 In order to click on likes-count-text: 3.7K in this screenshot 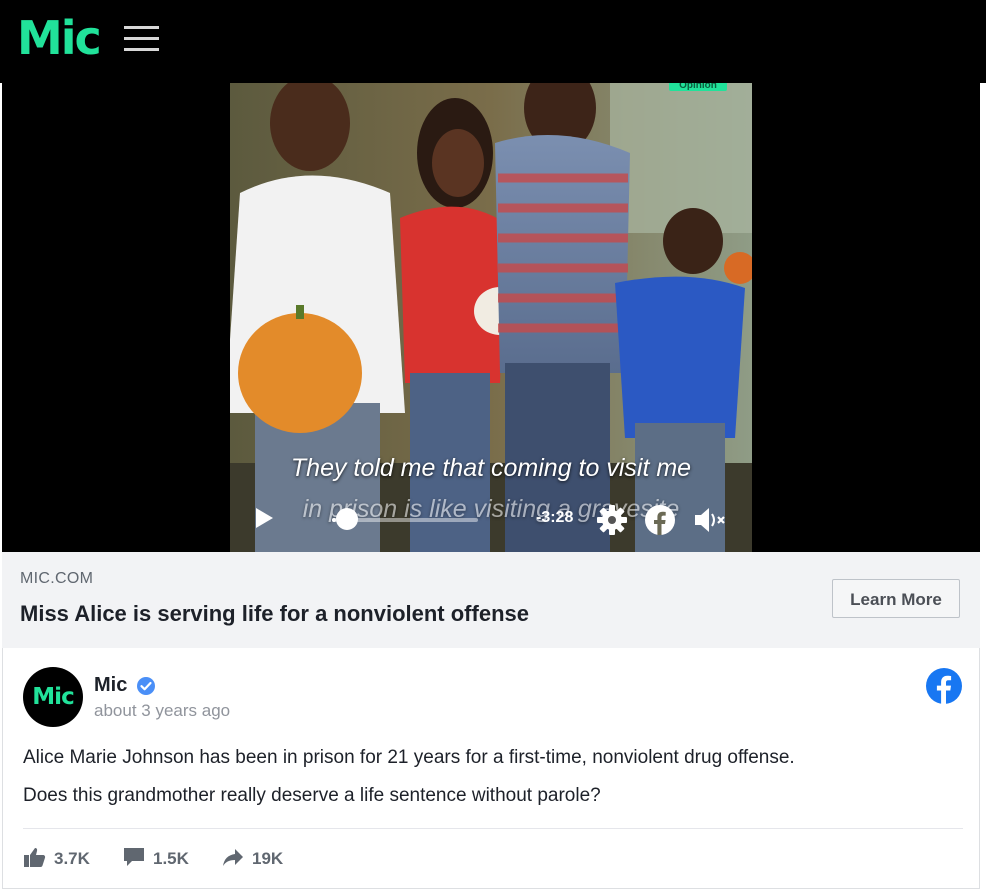, I will do `click(72, 858)`.